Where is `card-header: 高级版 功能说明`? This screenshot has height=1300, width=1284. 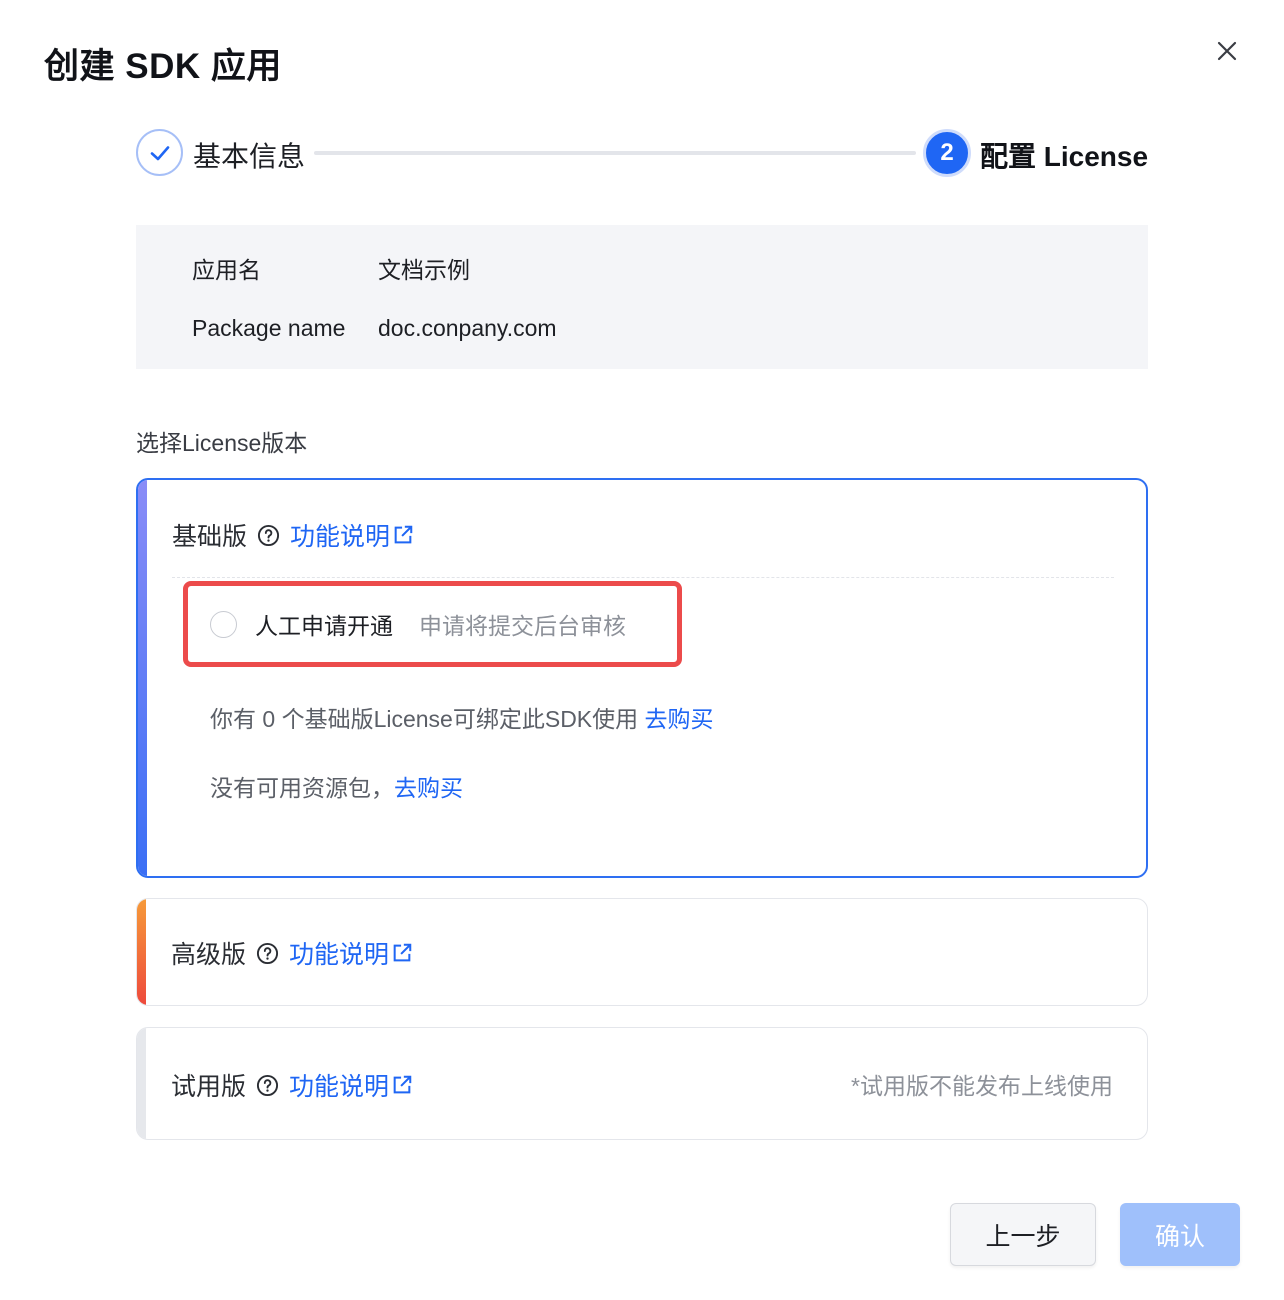
card-header: 高级版 功能说明 is located at coordinates (292, 953).